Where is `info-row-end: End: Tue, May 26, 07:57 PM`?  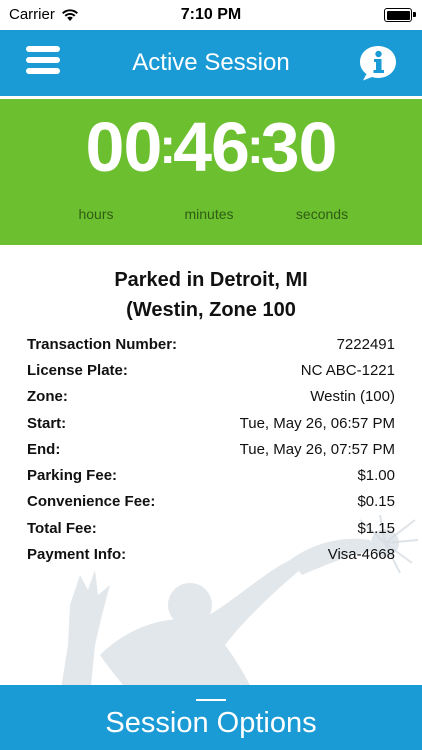 info-row-end: End: Tue, May 26, 07:57 PM is located at coordinates (211, 449).